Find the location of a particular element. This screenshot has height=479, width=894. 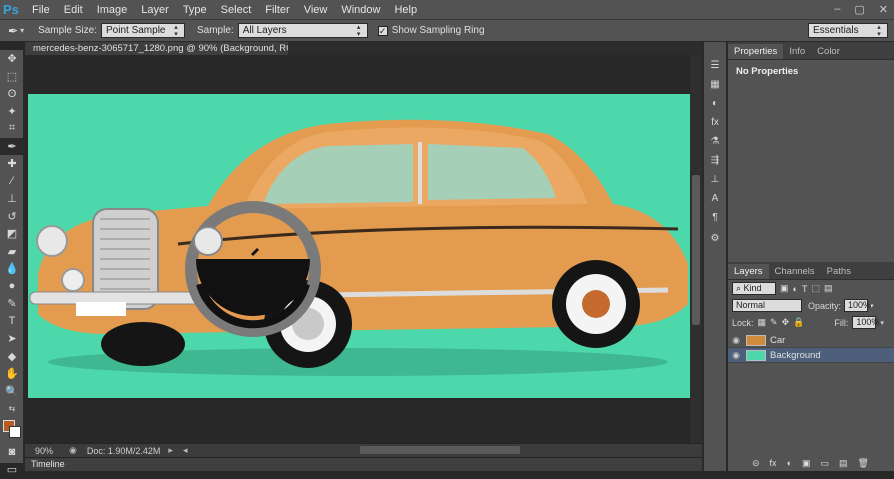

move-tool-icon: ✥ is located at coordinates (12, 59).